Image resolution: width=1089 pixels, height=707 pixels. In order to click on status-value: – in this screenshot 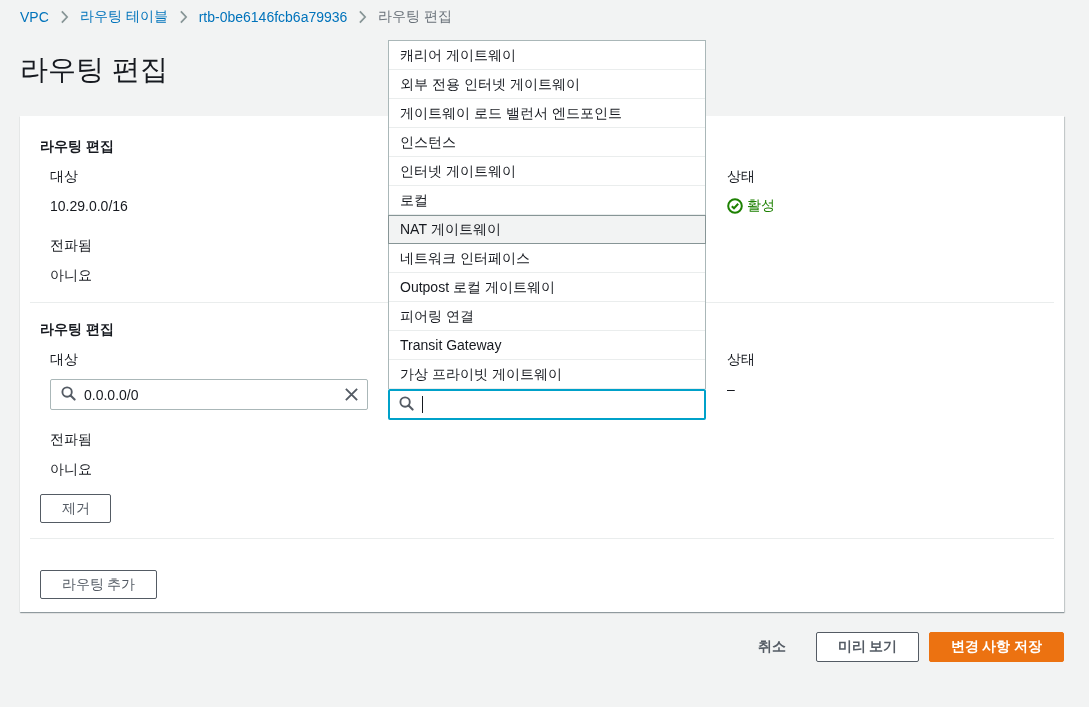, I will do `click(731, 389)`.